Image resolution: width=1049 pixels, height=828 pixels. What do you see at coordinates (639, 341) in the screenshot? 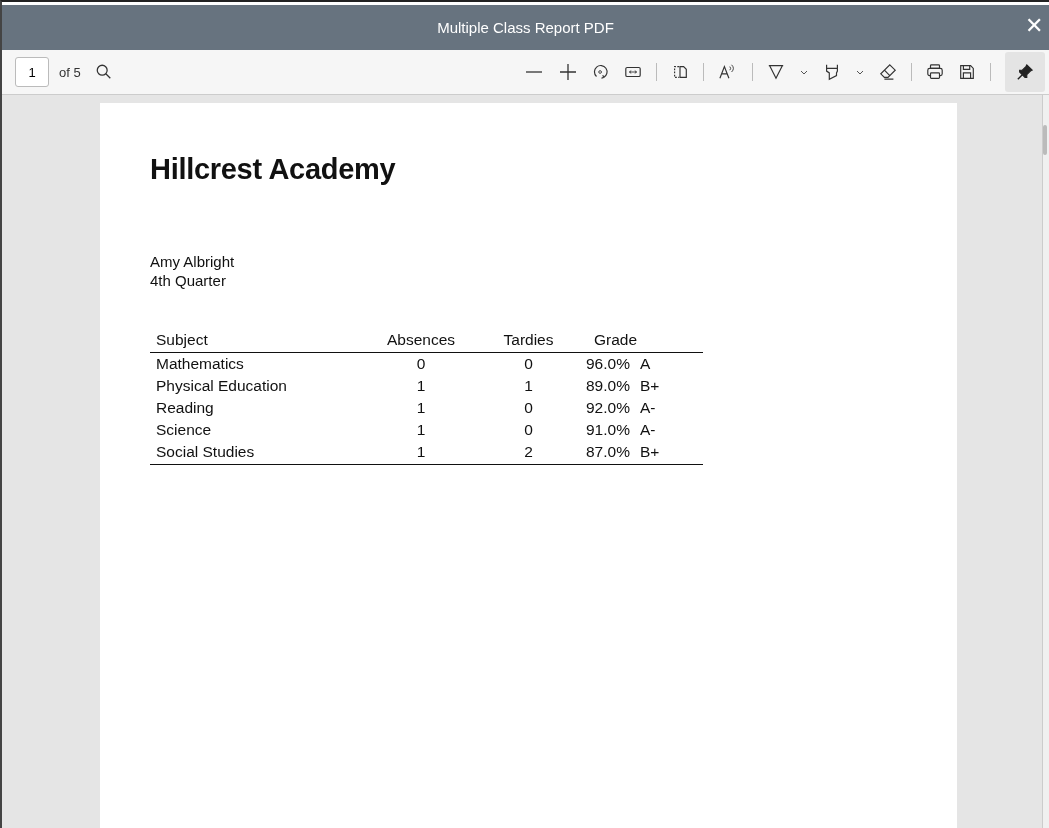
I see `column-header: Grade` at bounding box center [639, 341].